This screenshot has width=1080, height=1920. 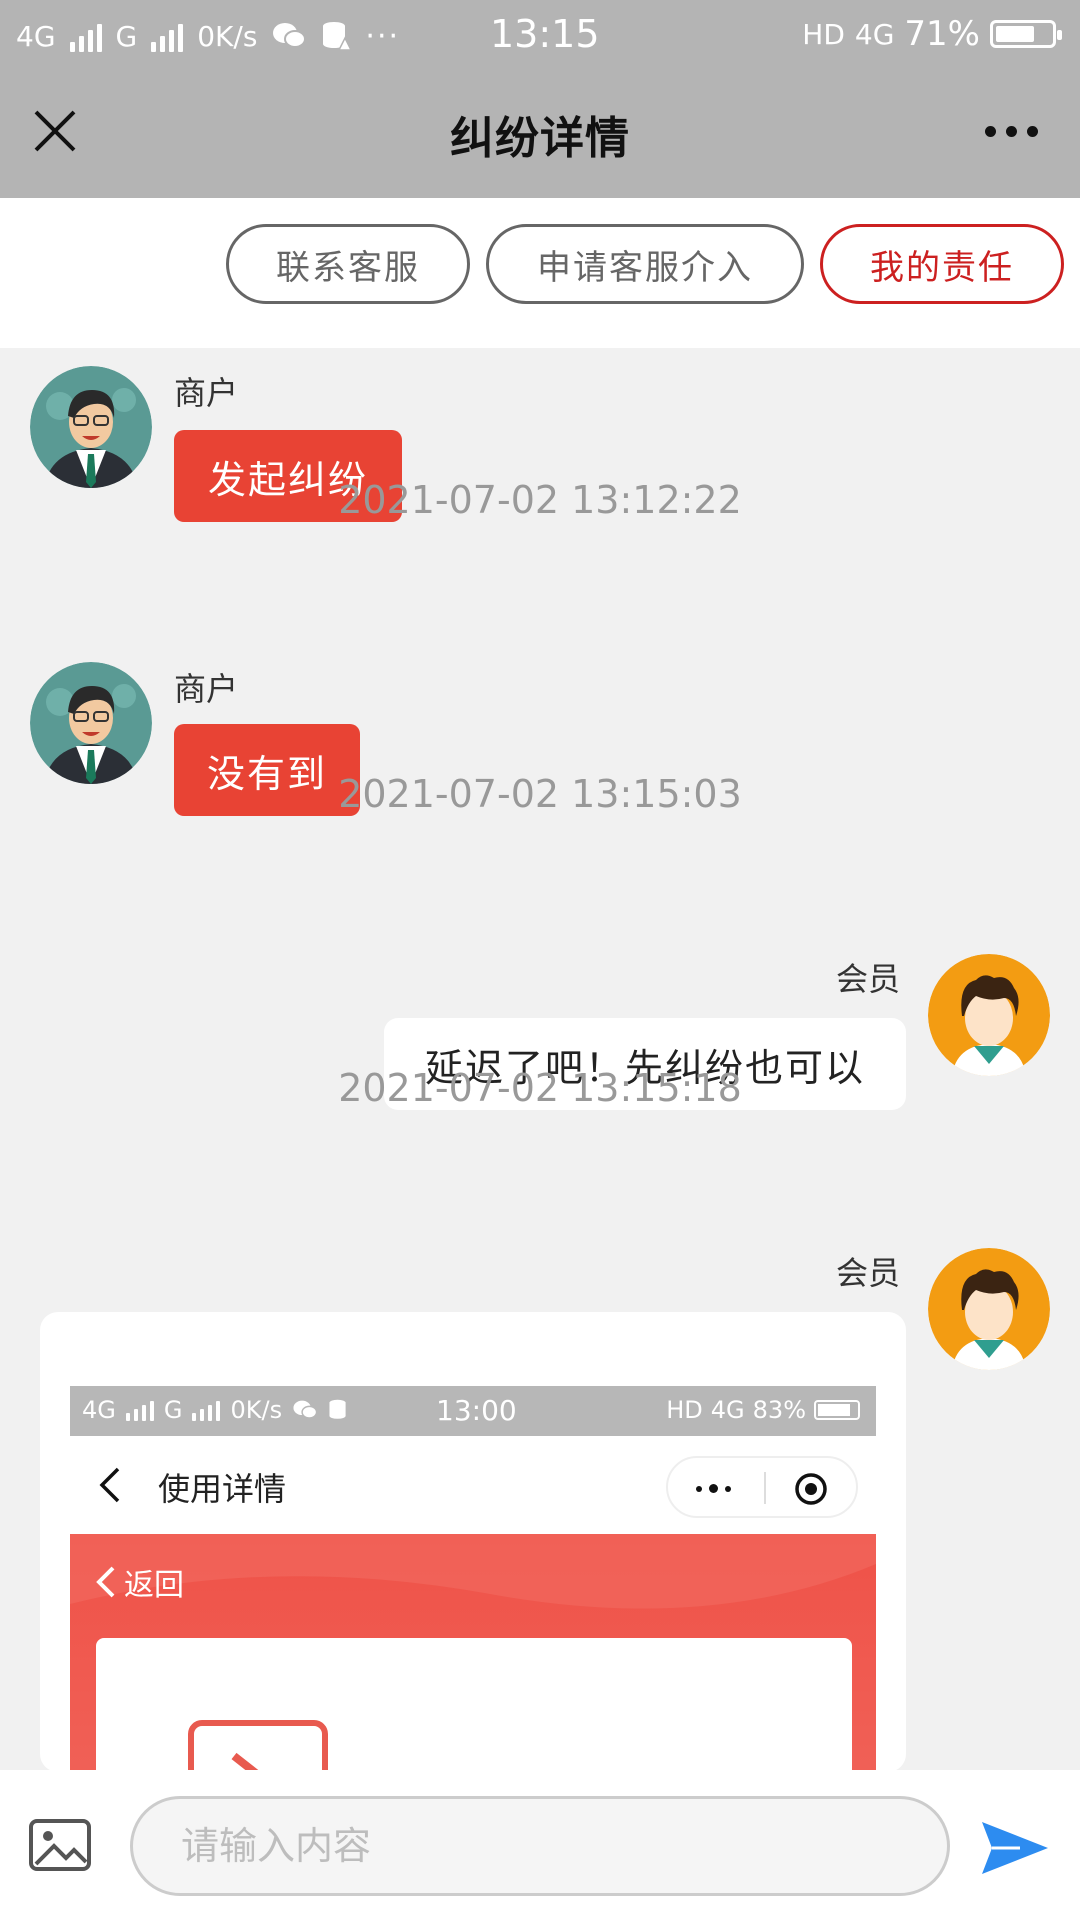 What do you see at coordinates (540, 1088) in the screenshot?
I see `message-timestamp: 2021-07-02 13:15:18` at bounding box center [540, 1088].